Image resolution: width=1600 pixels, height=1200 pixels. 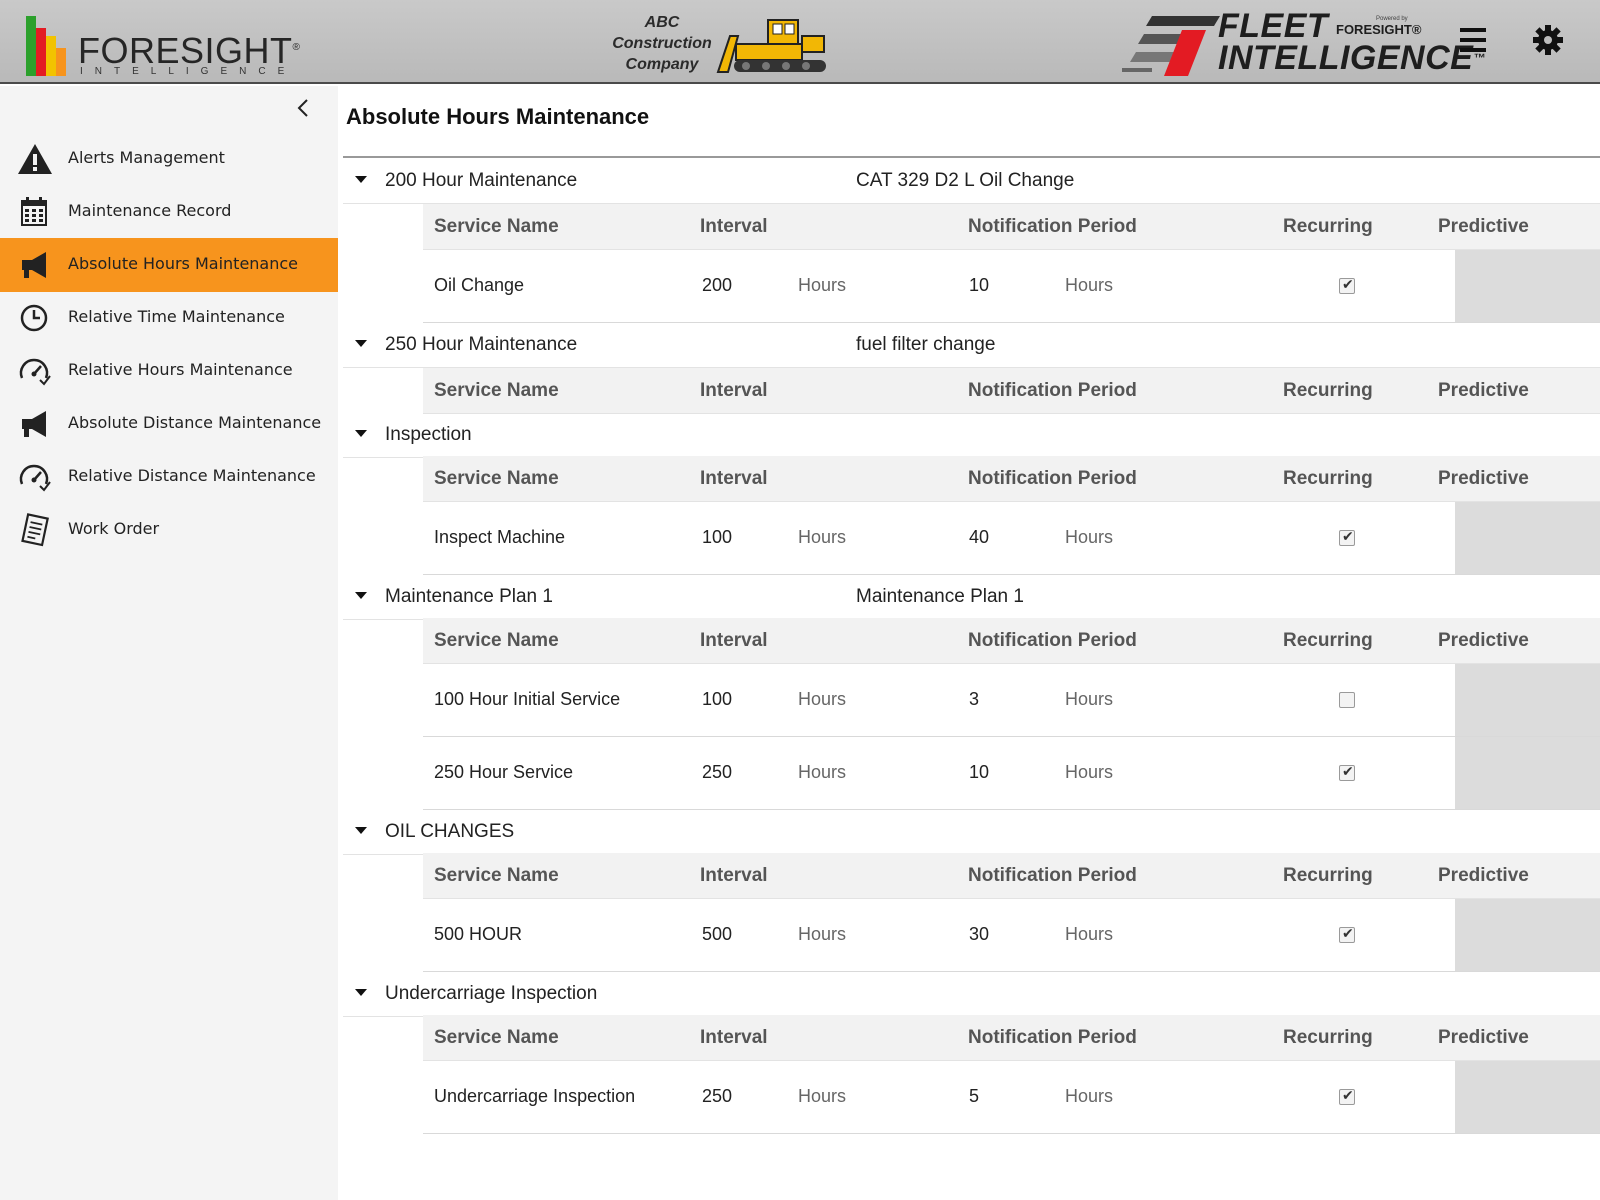 What do you see at coordinates (169, 477) in the screenshot?
I see `sidebar-item-relative-distance-maintenance: Relative Distance Maintenance` at bounding box center [169, 477].